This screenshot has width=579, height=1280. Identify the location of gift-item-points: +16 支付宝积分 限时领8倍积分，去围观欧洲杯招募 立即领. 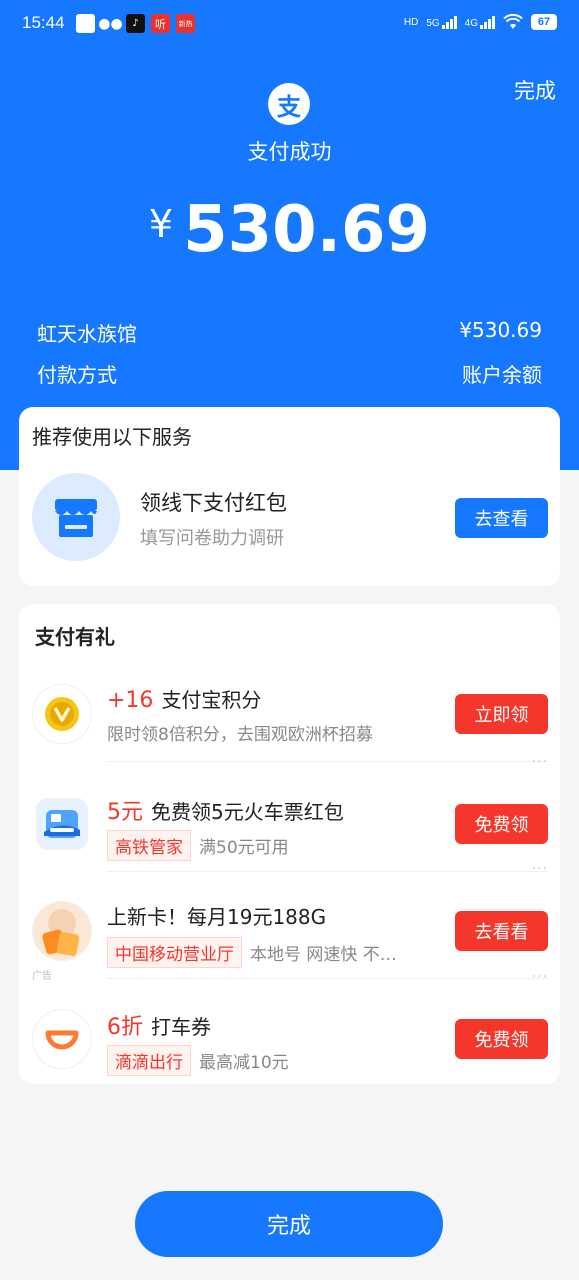
(289, 708).